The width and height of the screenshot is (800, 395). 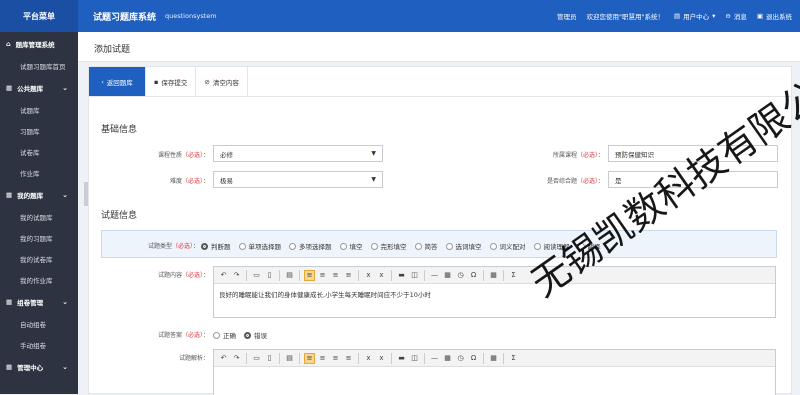 I want to click on sidebar-item-manual-compose: 手动组卷, so click(x=39, y=344).